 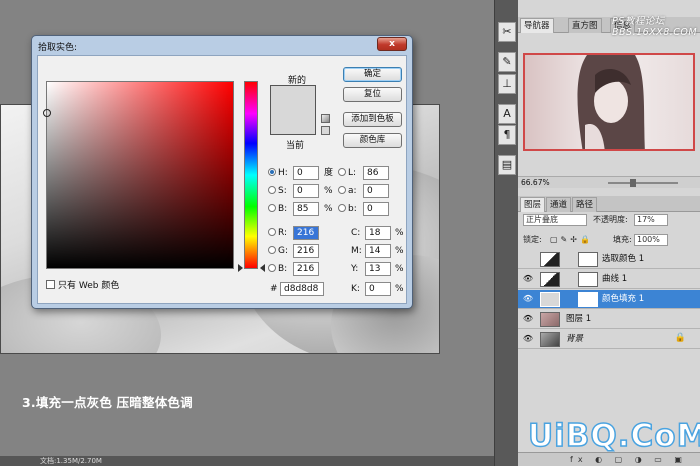 What do you see at coordinates (376, 209) in the screenshot?
I see `lab-b-field: 0` at bounding box center [376, 209].